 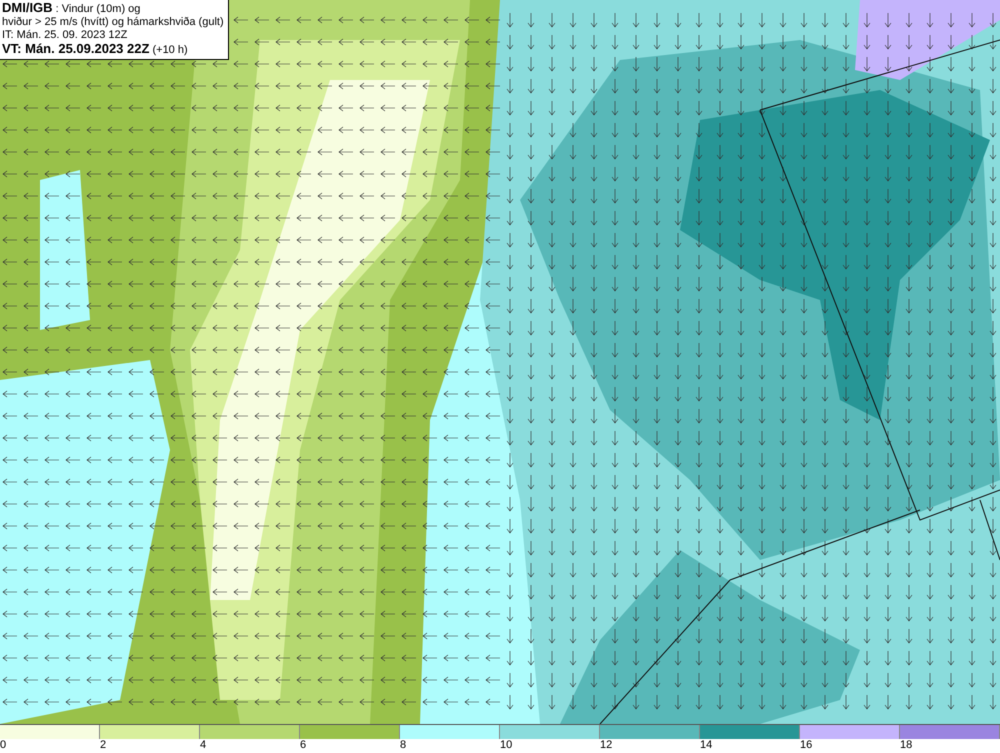 What do you see at coordinates (65, 35) in the screenshot?
I see `title-line: IT: Mán. 25. 09. 2023 12Z` at bounding box center [65, 35].